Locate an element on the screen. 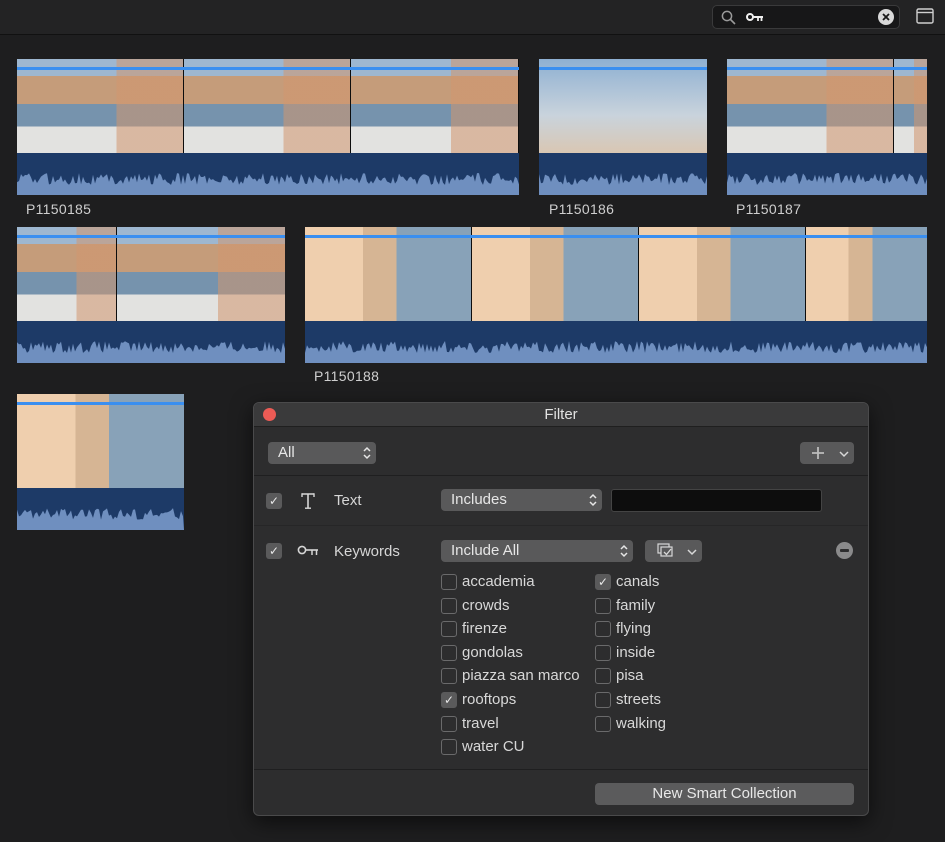  window-title: Filter is located at coordinates (561, 414).